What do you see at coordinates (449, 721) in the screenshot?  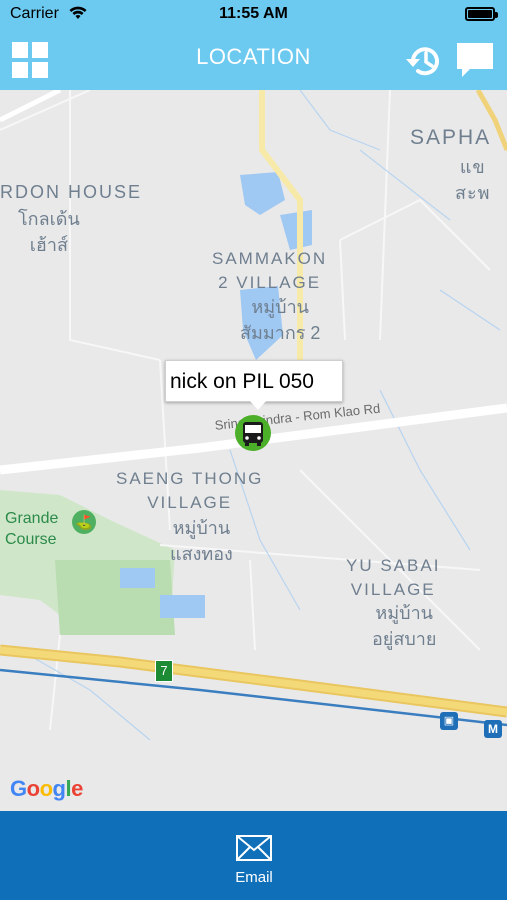 I see `train-icon: ▣` at bounding box center [449, 721].